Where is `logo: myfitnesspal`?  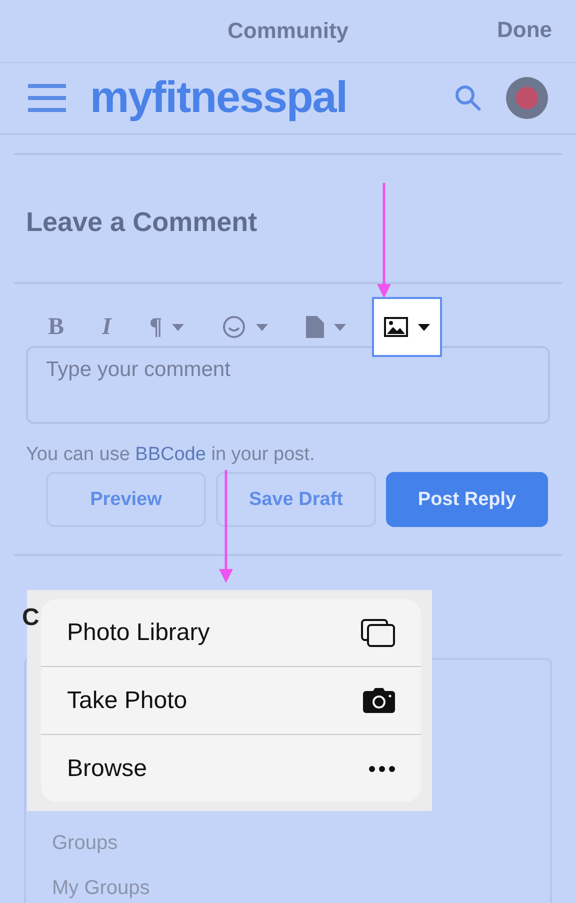 logo: myfitnesspal is located at coordinates (260, 98).